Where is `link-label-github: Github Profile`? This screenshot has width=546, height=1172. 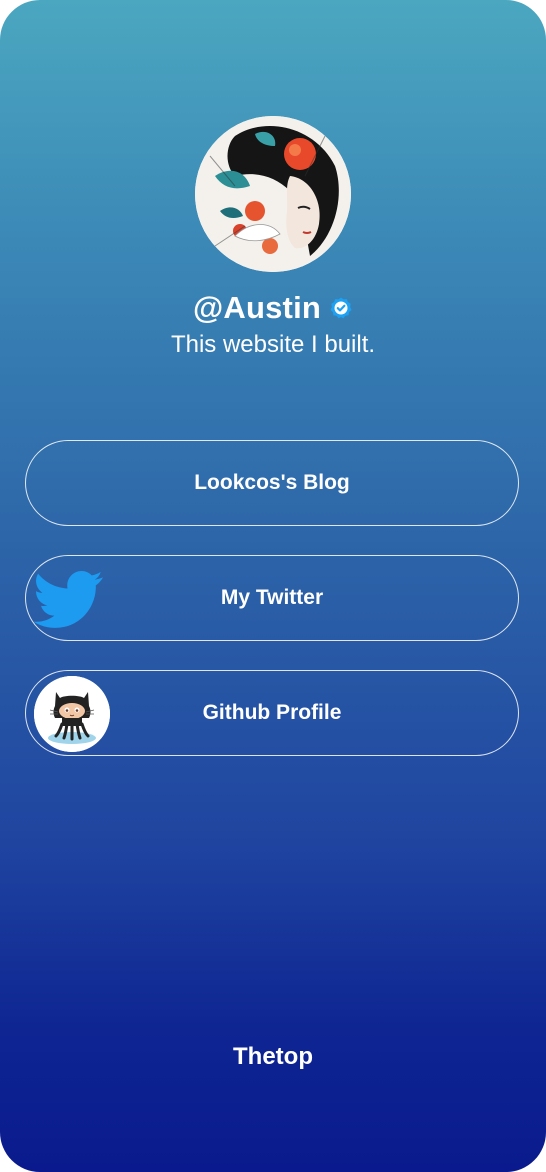 link-label-github: Github Profile is located at coordinates (272, 712).